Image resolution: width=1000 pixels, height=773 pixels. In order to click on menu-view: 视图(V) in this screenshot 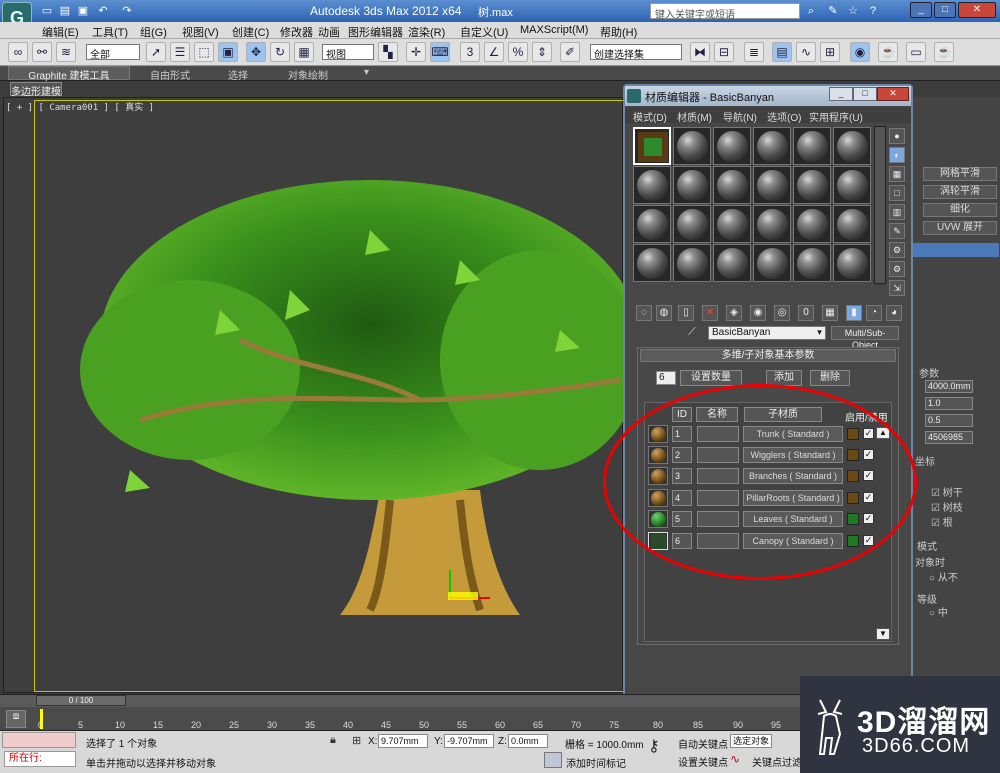, I will do `click(200, 32)`.